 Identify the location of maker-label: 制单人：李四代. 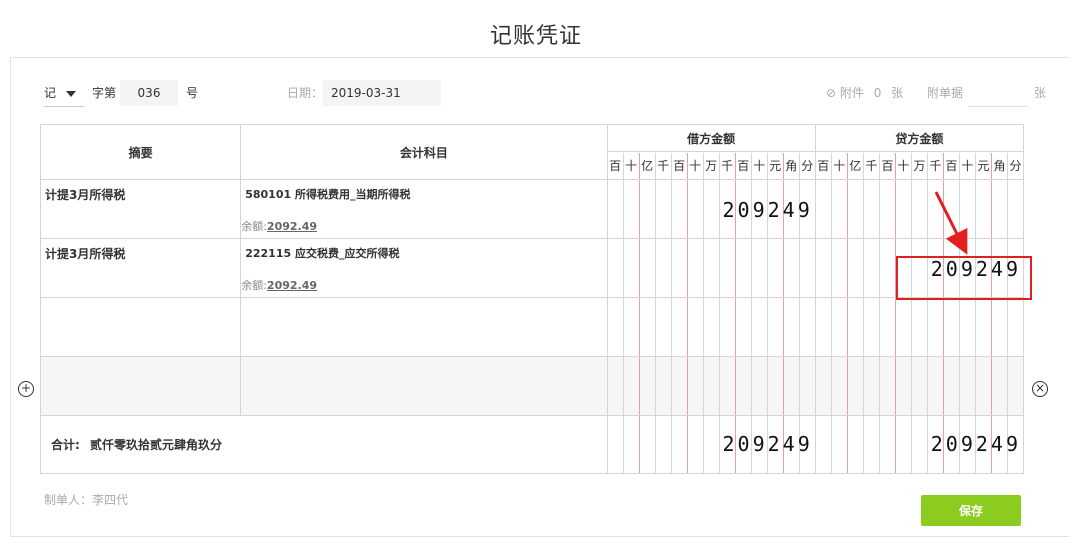
(86, 500).